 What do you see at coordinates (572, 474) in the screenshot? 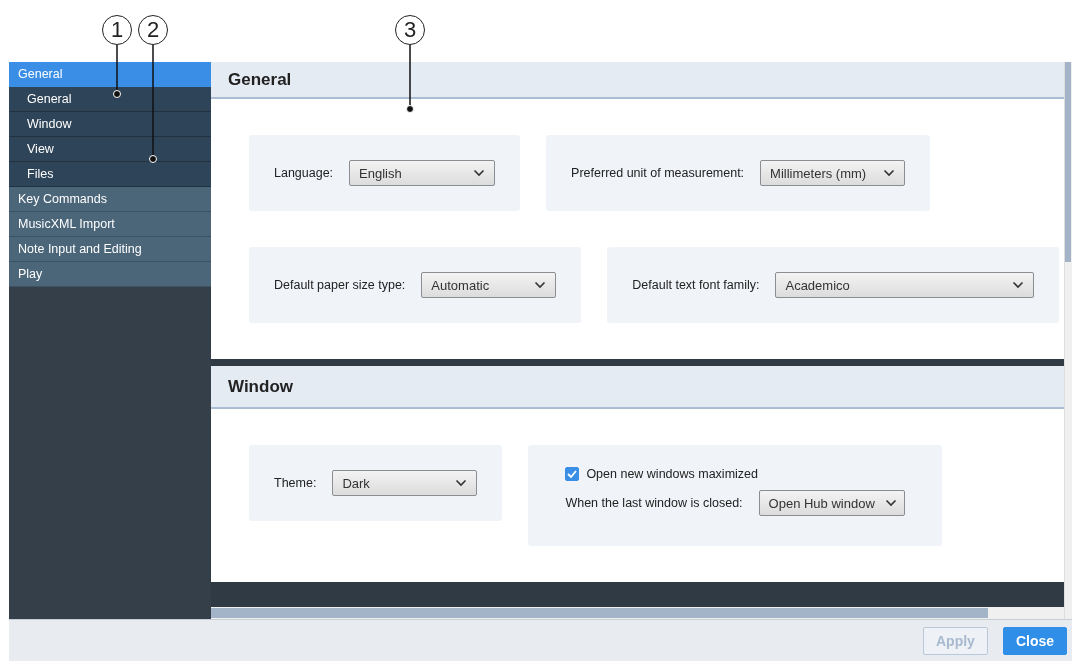
I see `checkbox` at bounding box center [572, 474].